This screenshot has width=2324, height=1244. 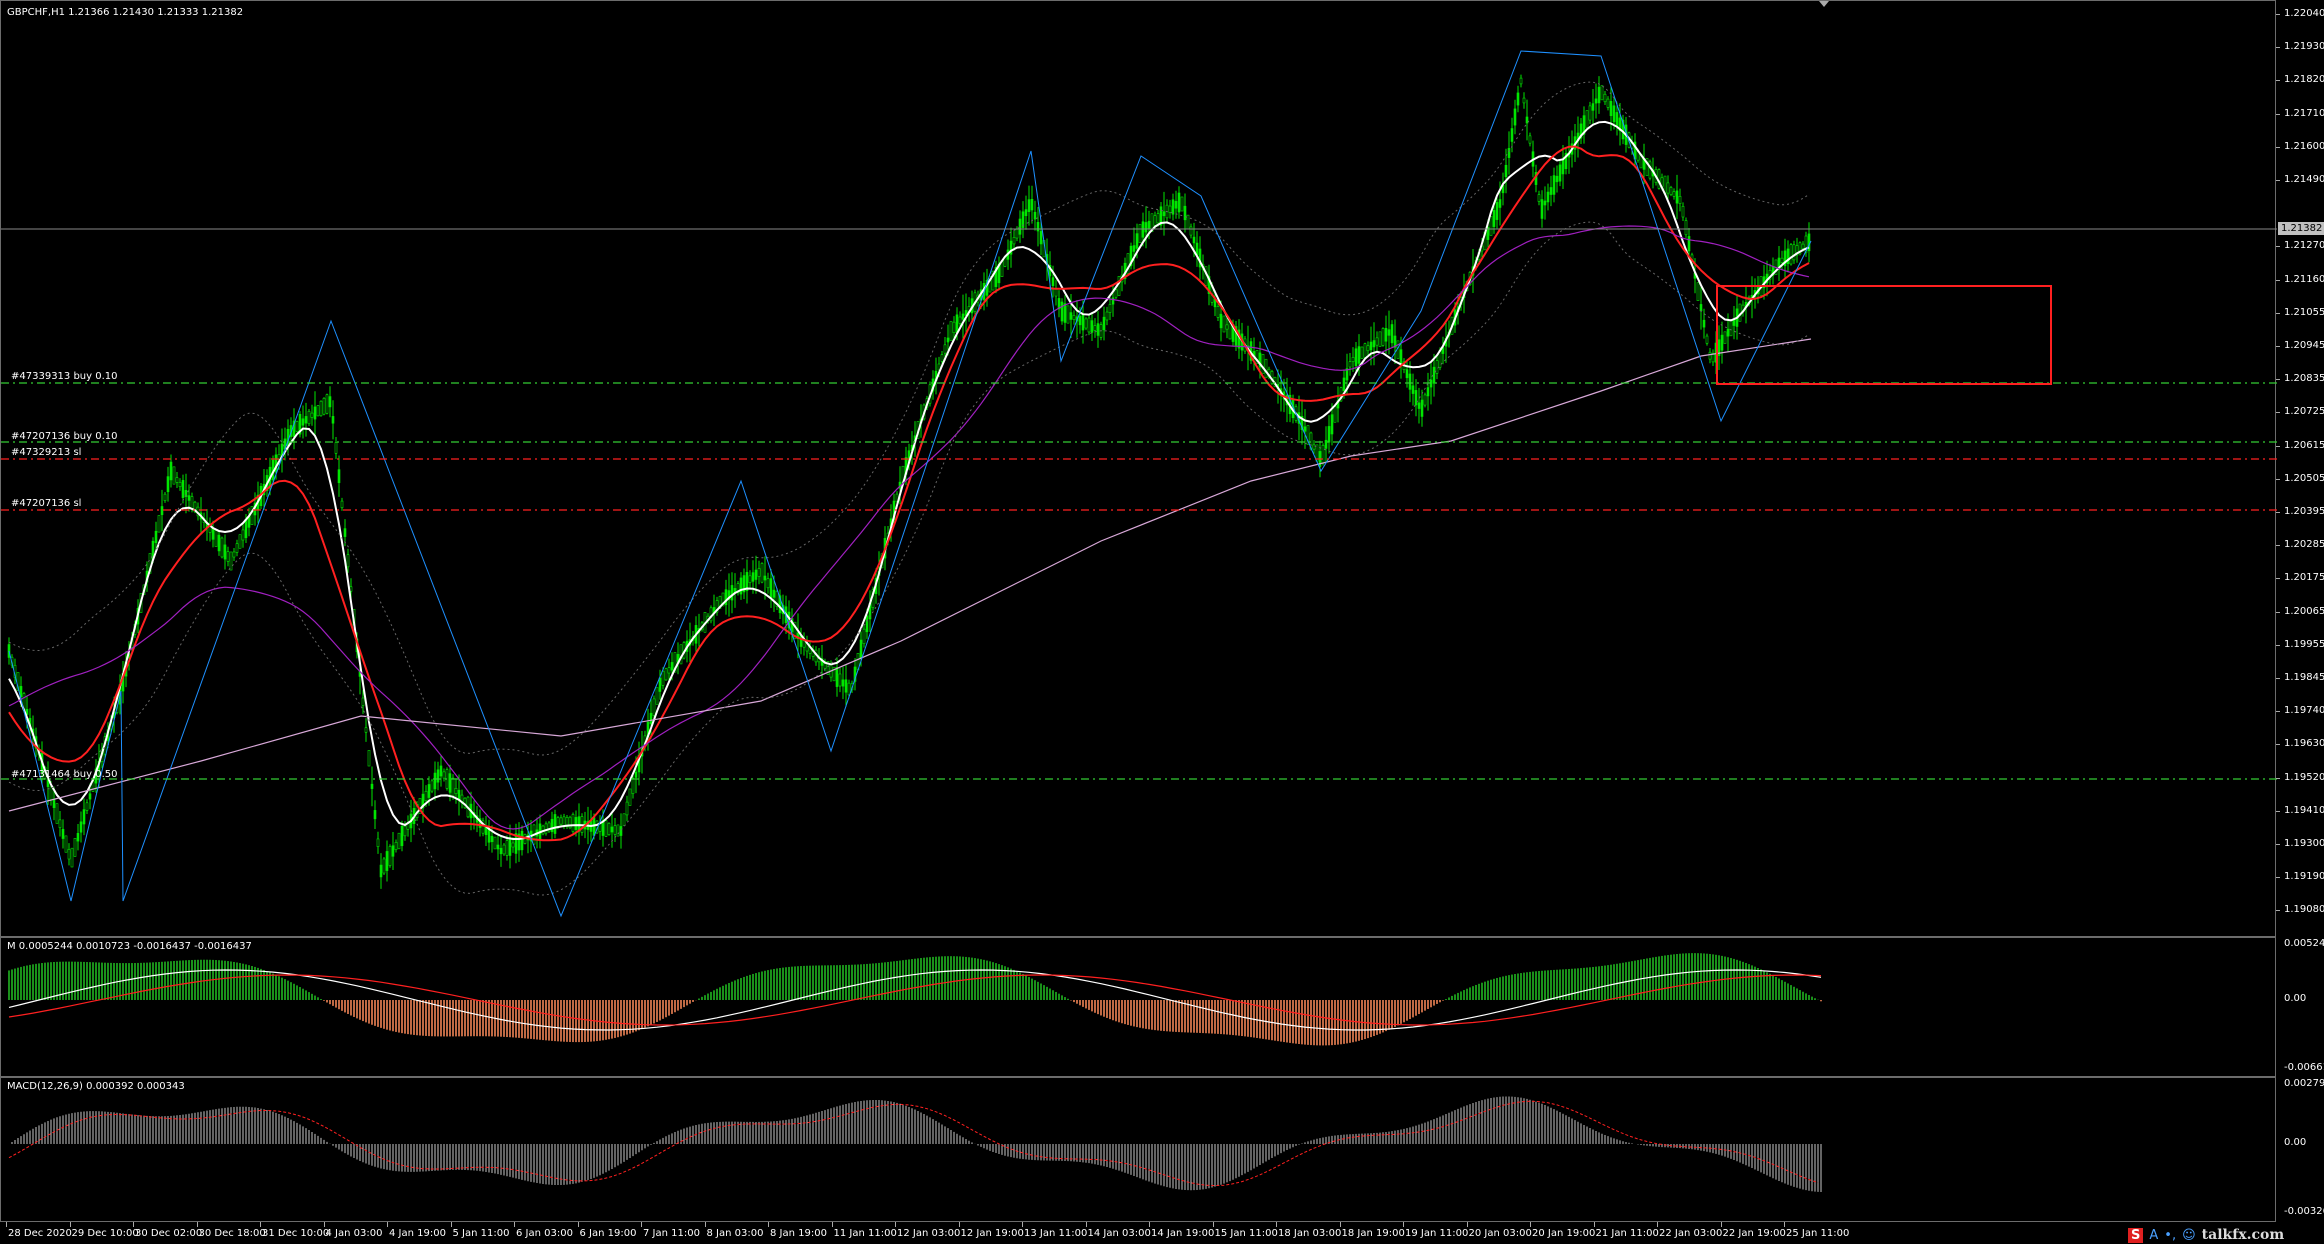 What do you see at coordinates (2300, 1007) in the screenshot?
I see `momentum-scale: 0.005247 0.00 -0.00661` at bounding box center [2300, 1007].